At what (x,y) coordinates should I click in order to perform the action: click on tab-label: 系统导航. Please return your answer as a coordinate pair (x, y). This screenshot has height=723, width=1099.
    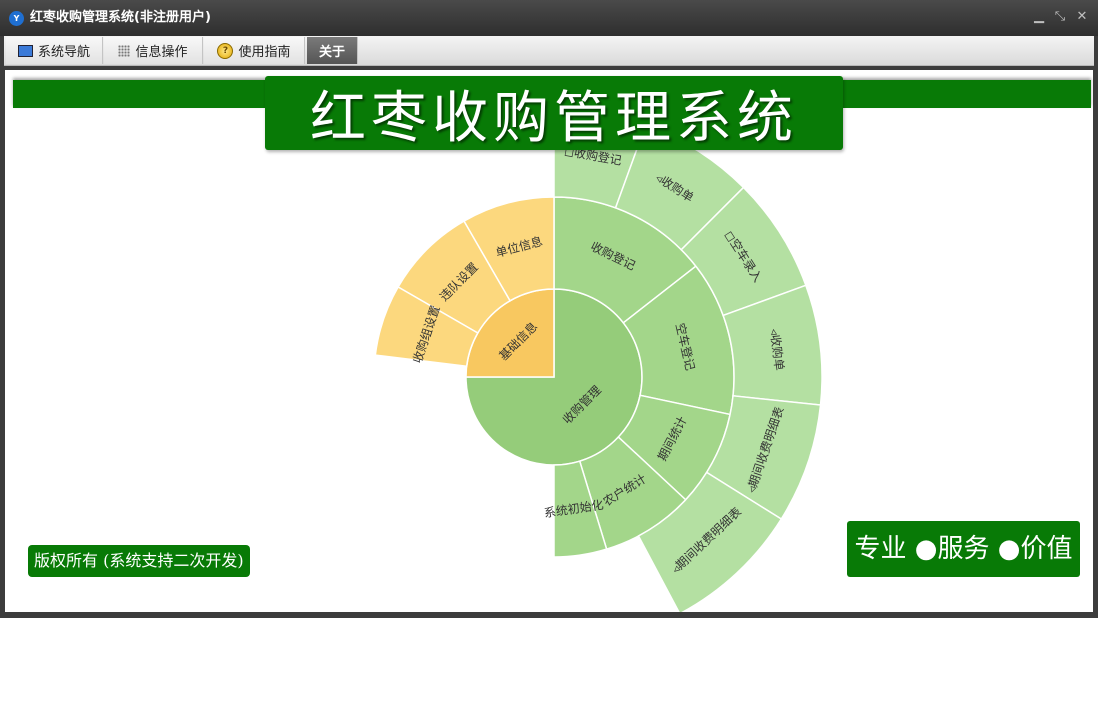
    Looking at the image, I should click on (63, 52).